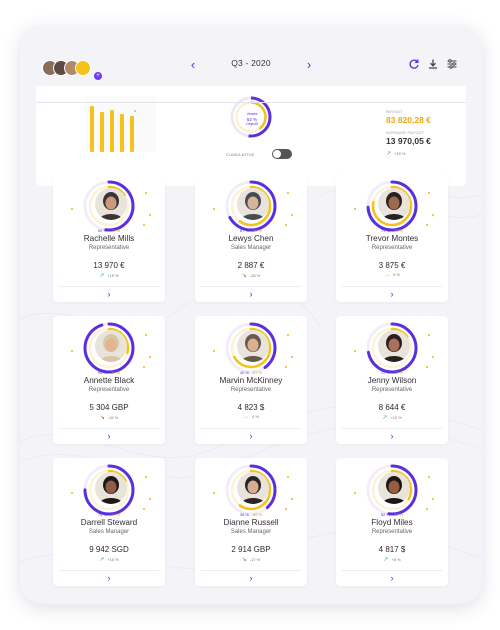  Describe the element at coordinates (251, 63) in the screenshot. I see `period-label: Q3 - 2020` at that location.